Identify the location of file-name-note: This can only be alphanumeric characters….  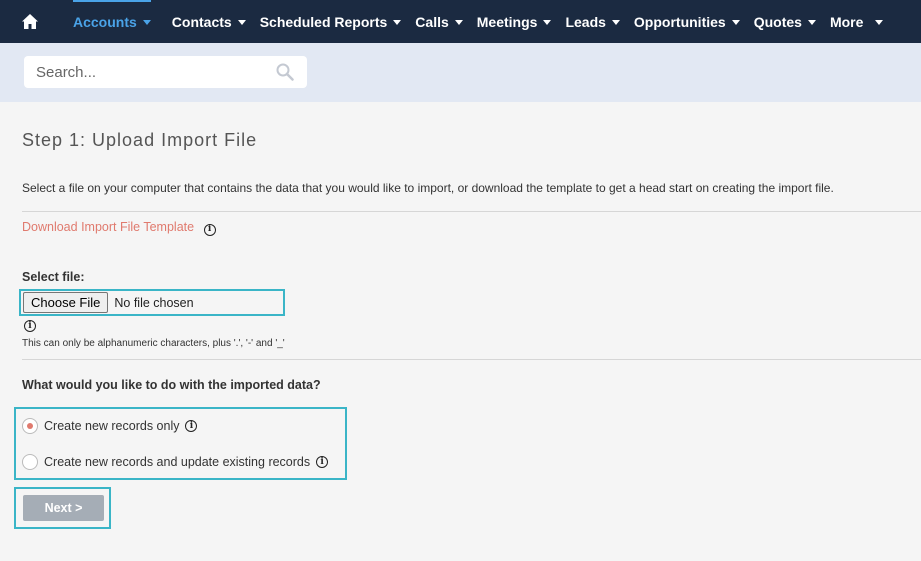
(153, 343).